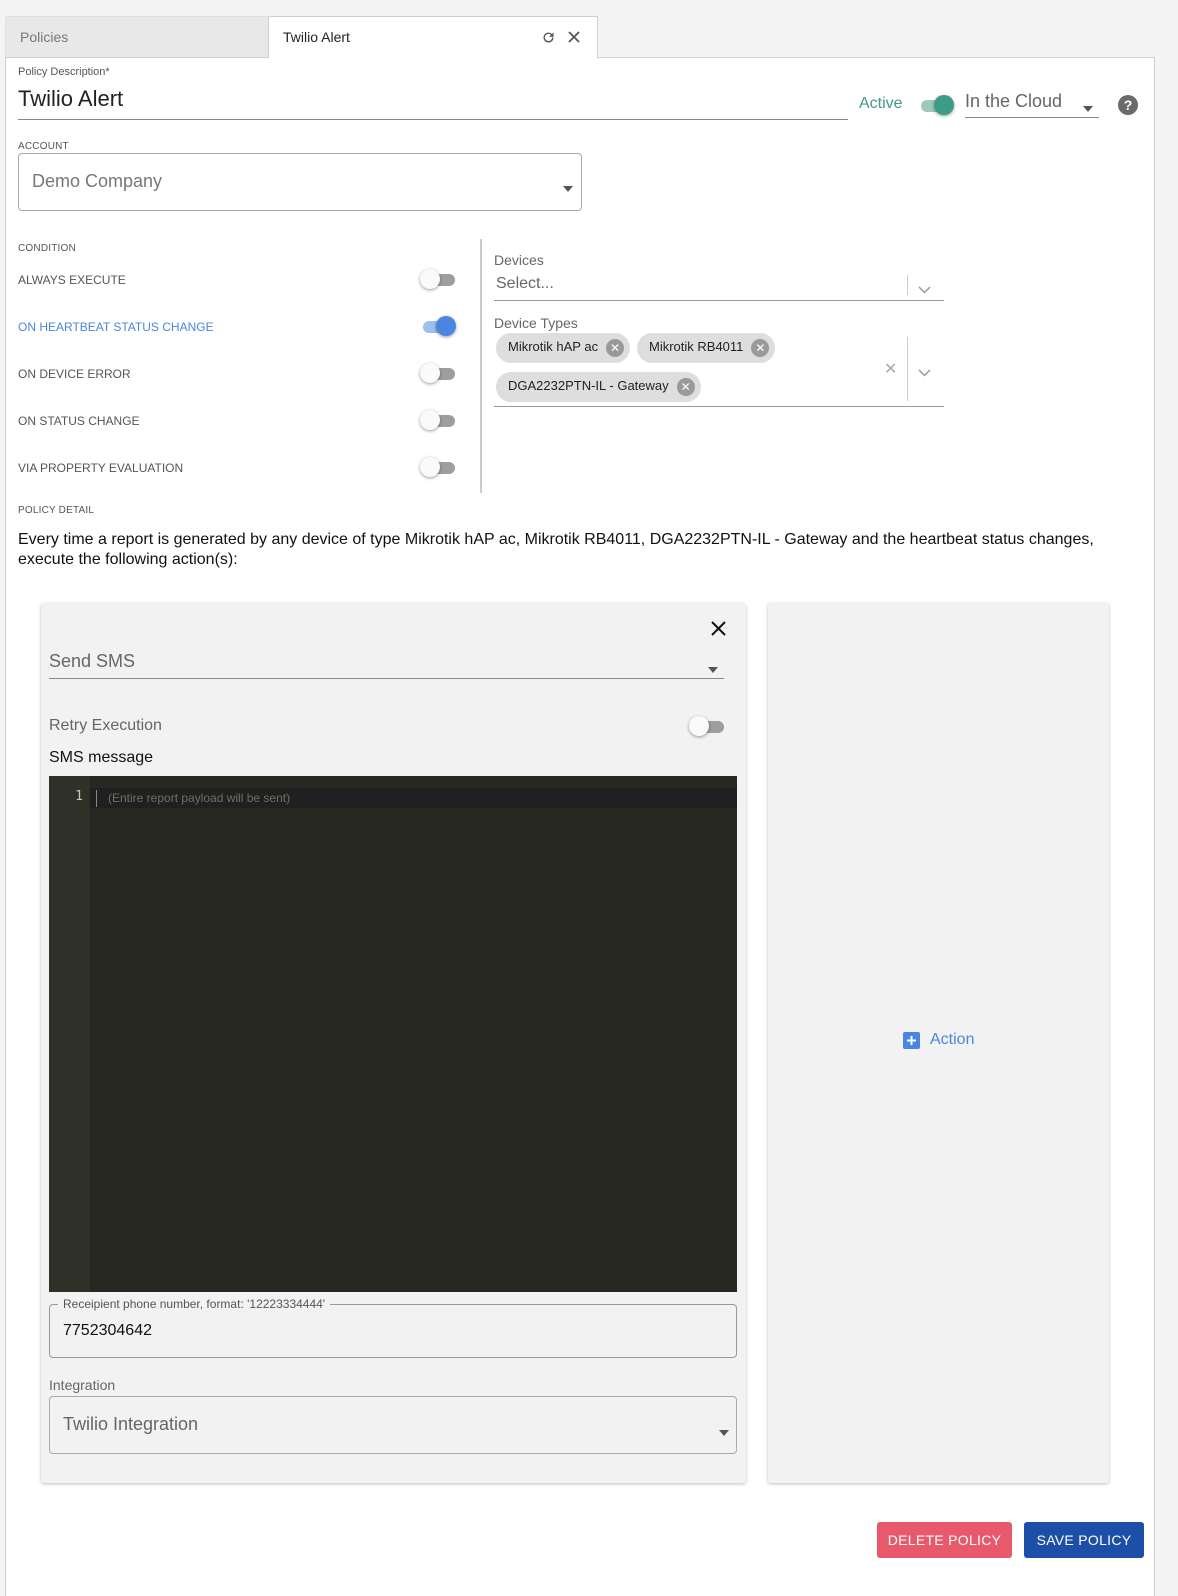  I want to click on chip-label: Mikrotik RB4011, so click(696, 346).